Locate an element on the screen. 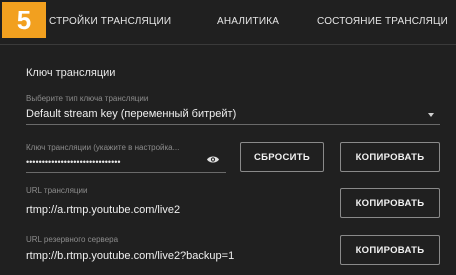 This screenshot has height=275, width=456. key-underline is located at coordinates (126, 172).